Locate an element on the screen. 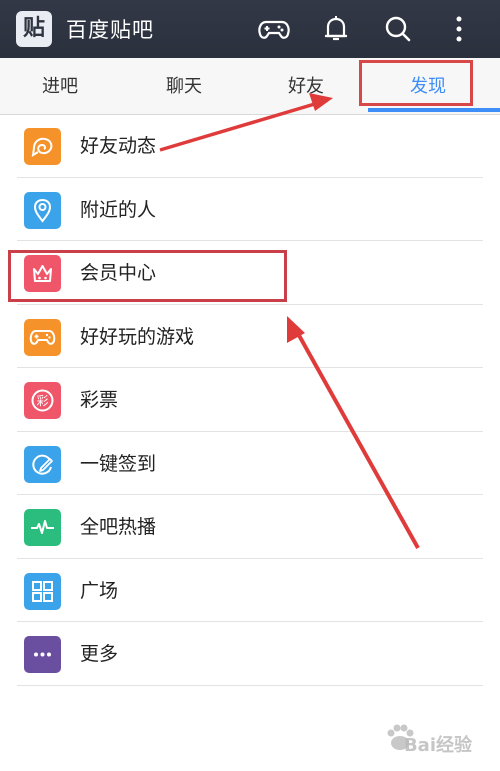  arrow-to-member-center is located at coordinates (357, 439).